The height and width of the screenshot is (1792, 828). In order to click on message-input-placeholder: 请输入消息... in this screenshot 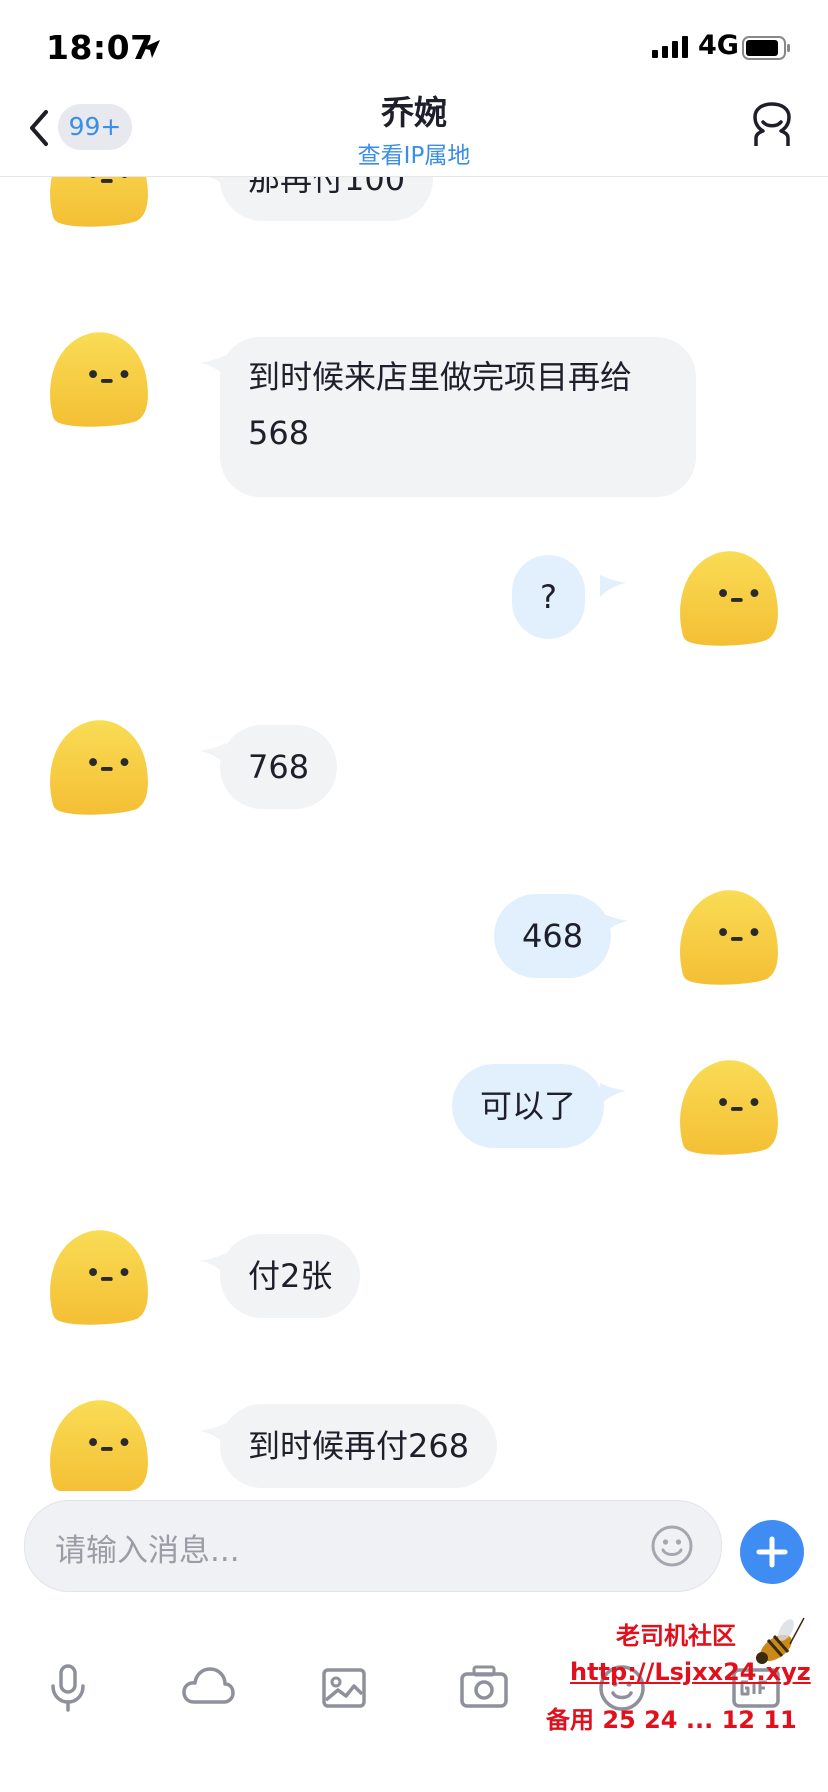, I will do `click(147, 1551)`.